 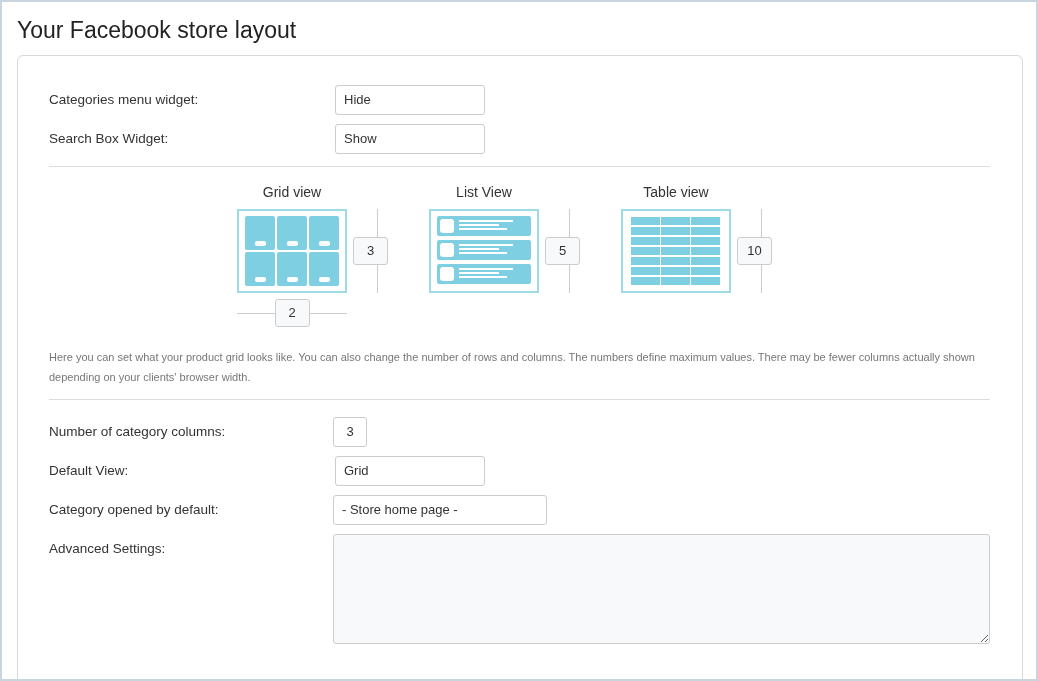 I want to click on dropdown-field: Hide, so click(x=410, y=100).